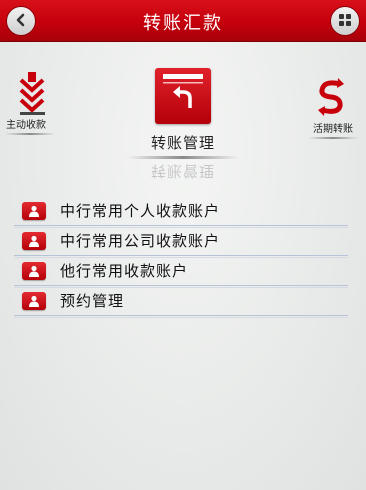 Image resolution: width=366 pixels, height=490 pixels. Describe the element at coordinates (92, 301) in the screenshot. I see `list-item-label: 预约管理` at that location.